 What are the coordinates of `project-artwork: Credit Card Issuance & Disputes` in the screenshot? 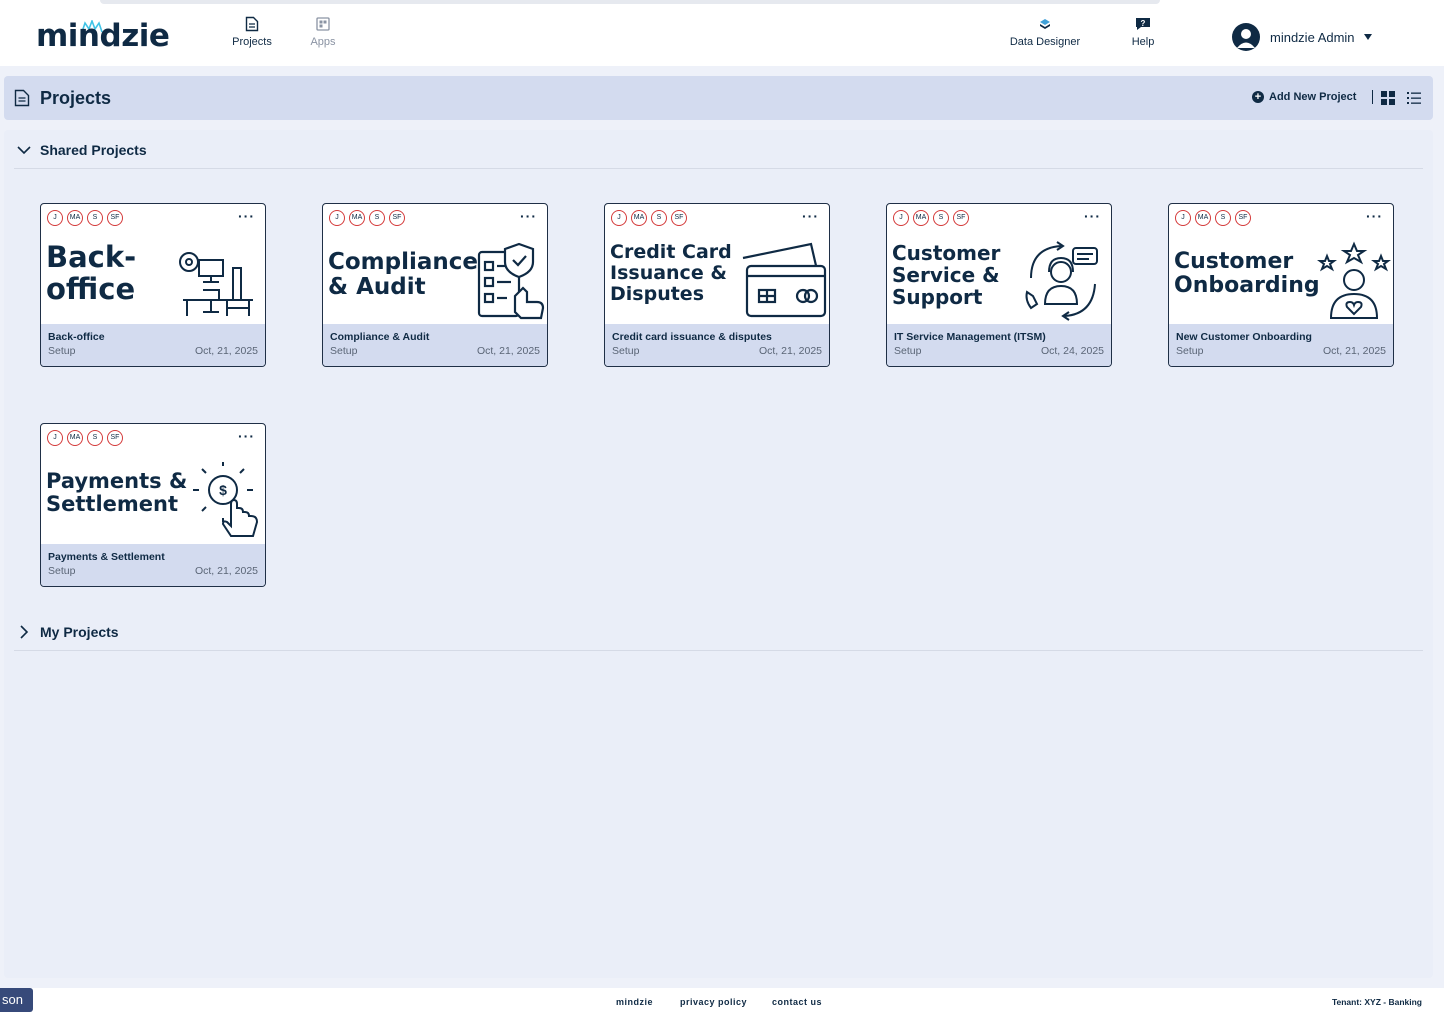 It's located at (718, 281).